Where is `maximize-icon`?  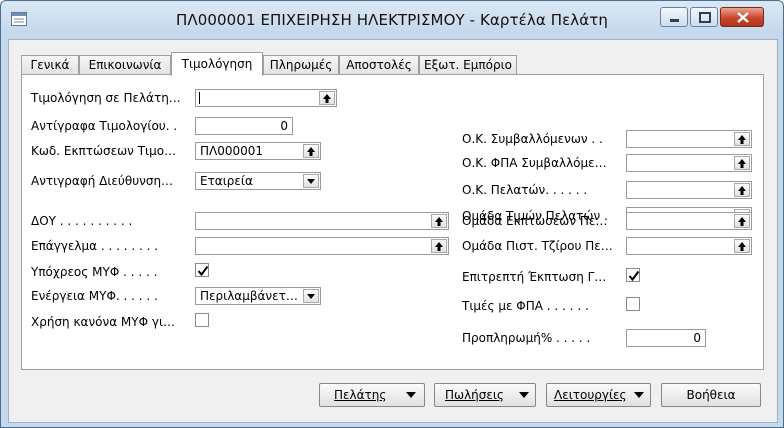 maximize-icon is located at coordinates (705, 17).